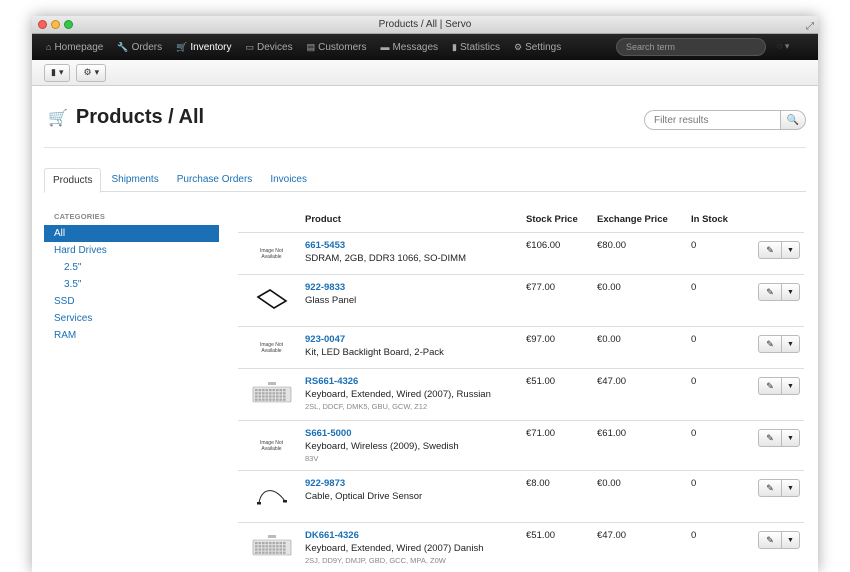 This screenshot has width=850, height=572. I want to click on nav-item-orders: 🔧 Orders, so click(139, 47).